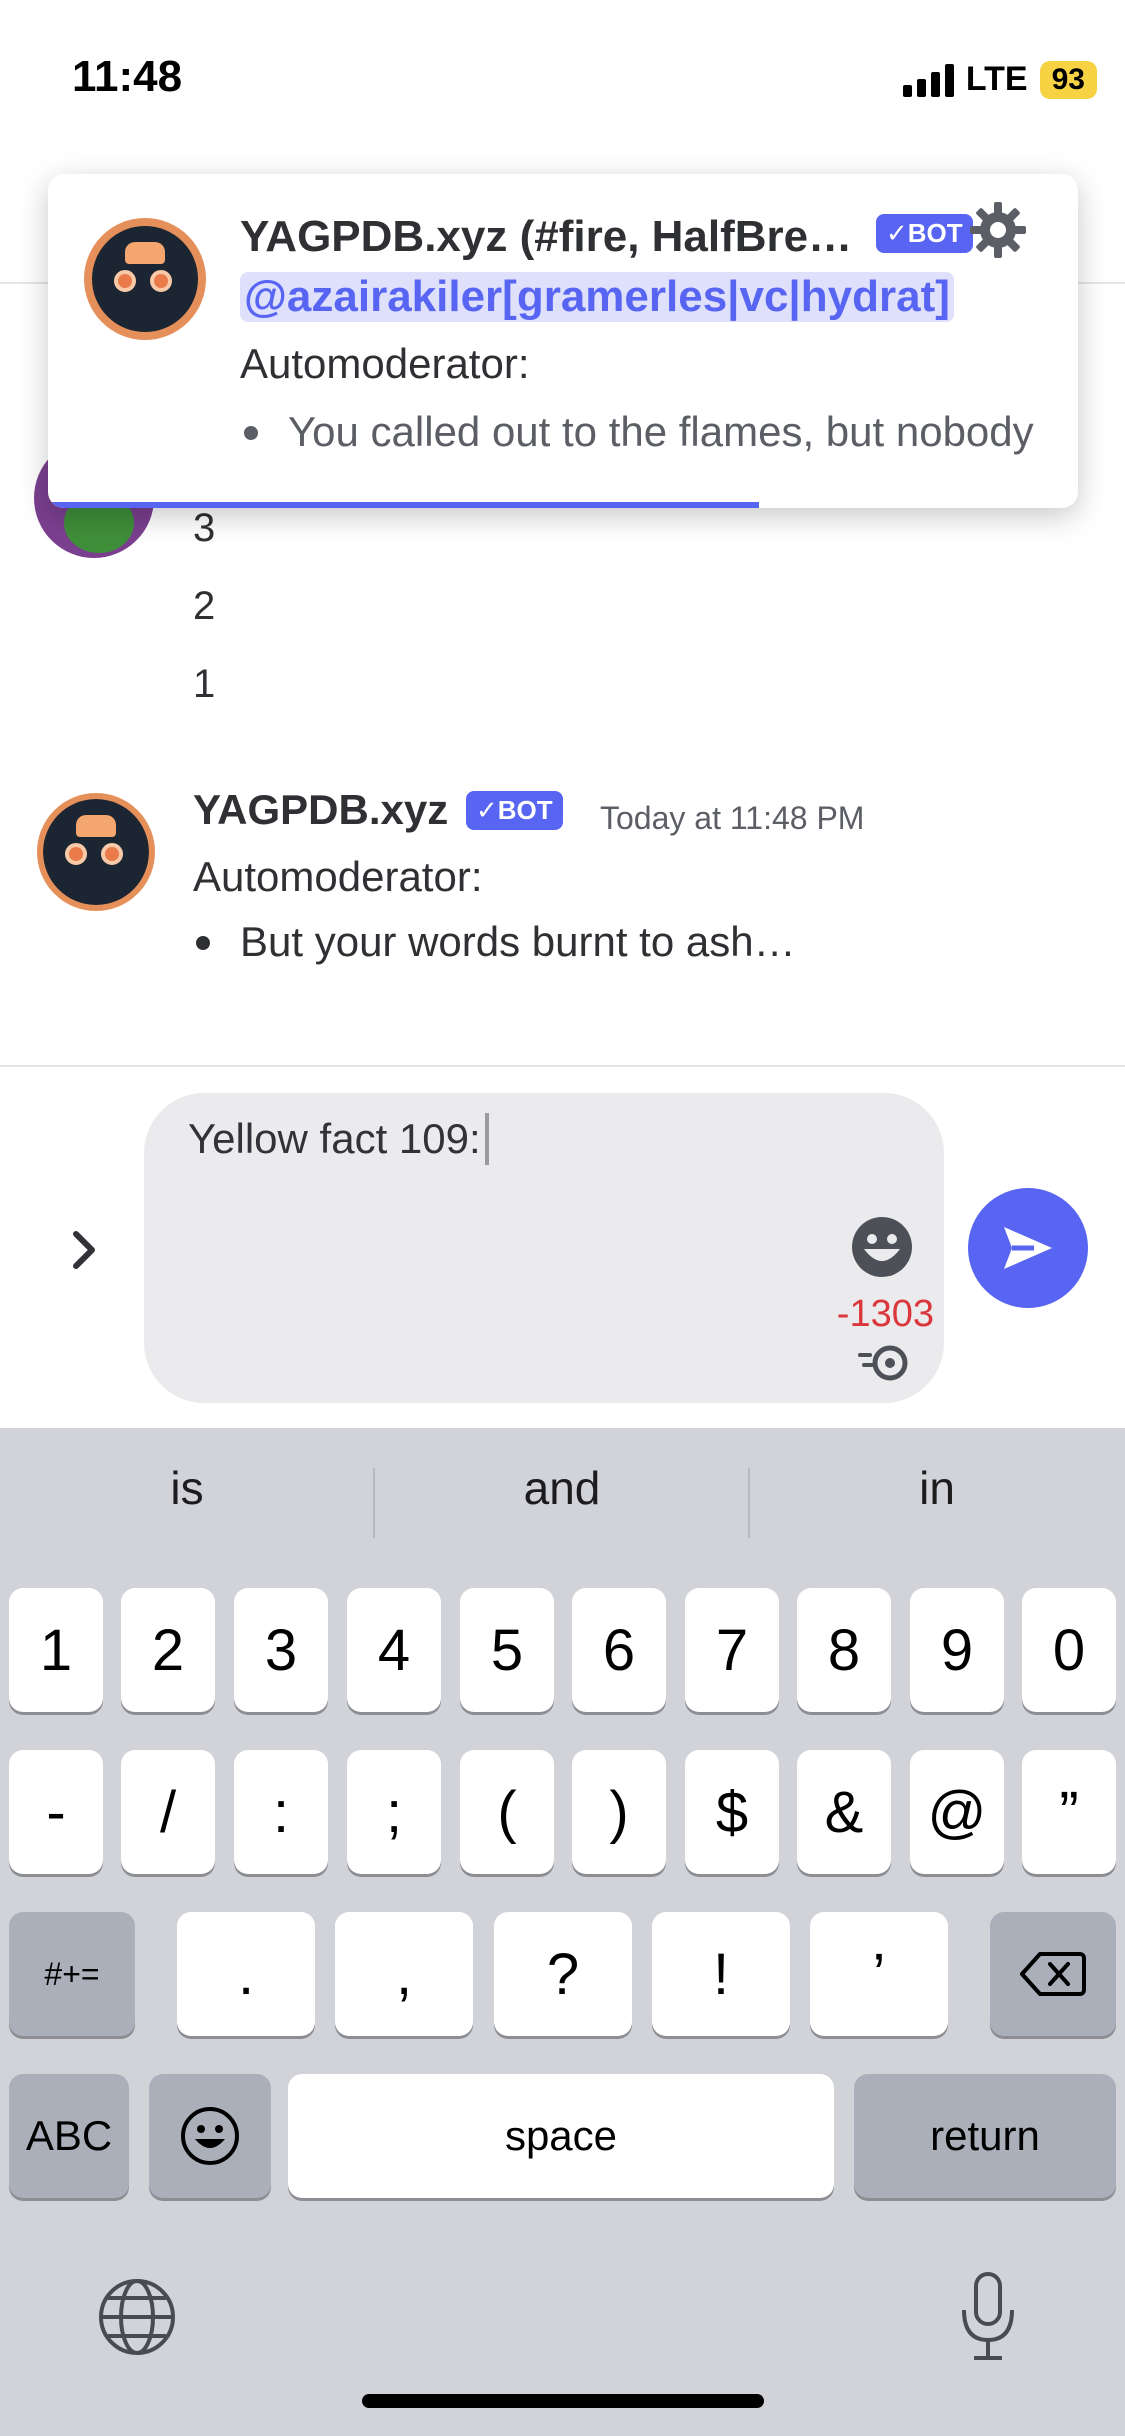 This screenshot has width=1125, height=2436. I want to click on key-5: 5, so click(507, 1650).